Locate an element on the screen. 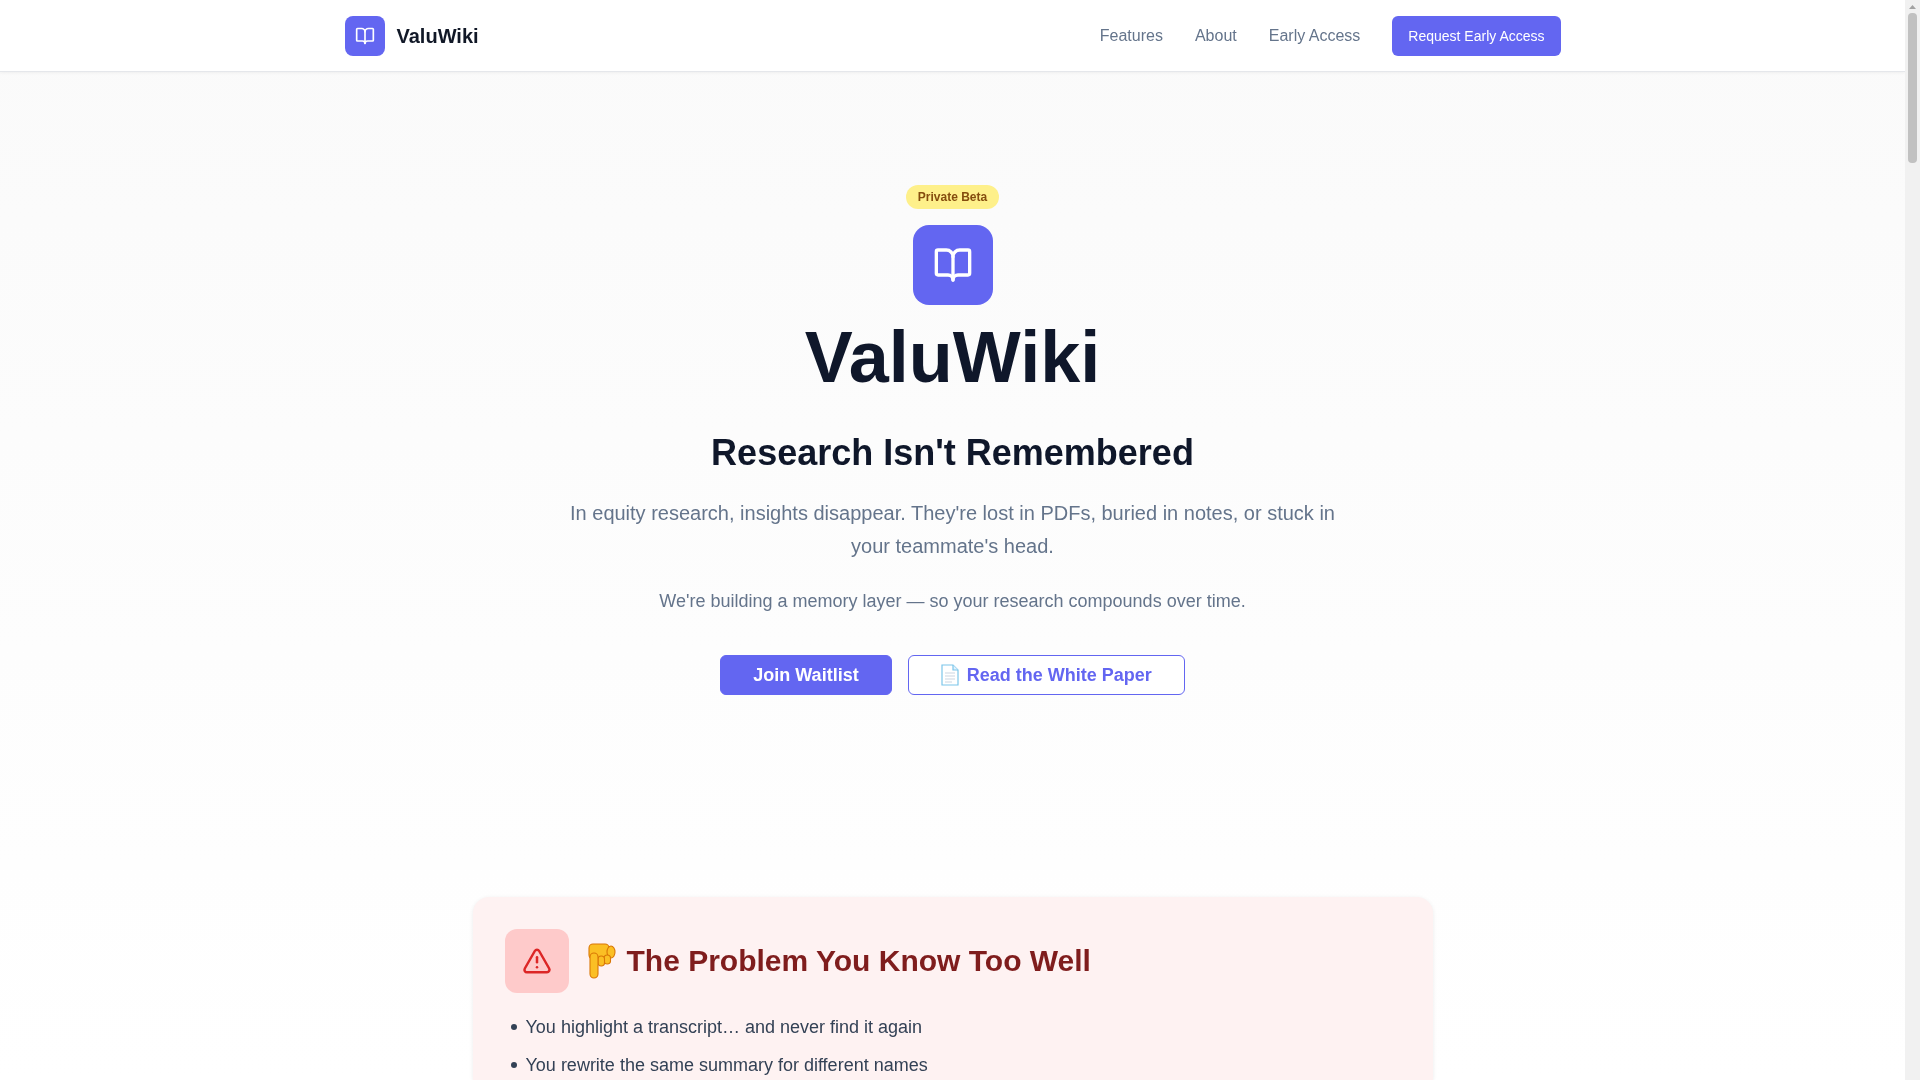  beta-badge: Private Beta is located at coordinates (952, 197).